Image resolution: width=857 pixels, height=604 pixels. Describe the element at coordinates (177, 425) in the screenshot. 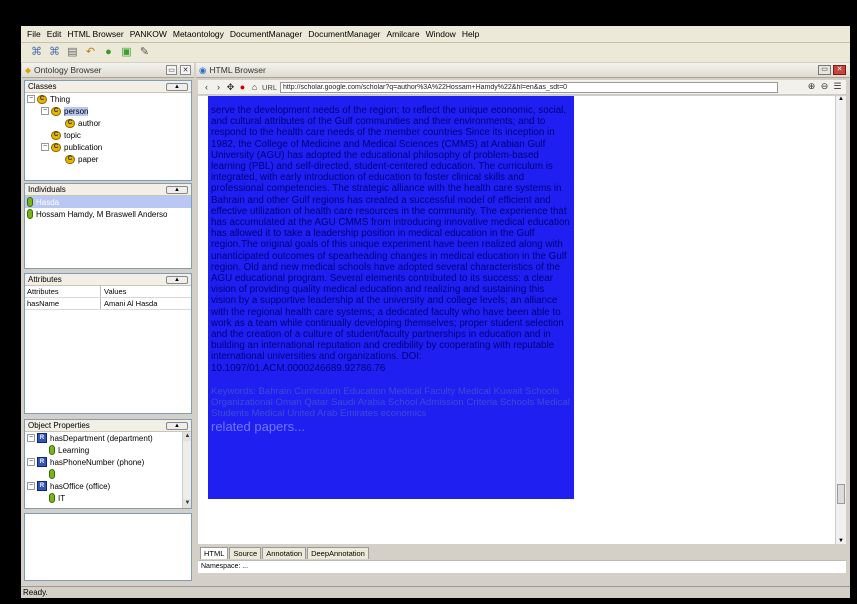

I see `object-properties-collapse-button: ▲` at that location.